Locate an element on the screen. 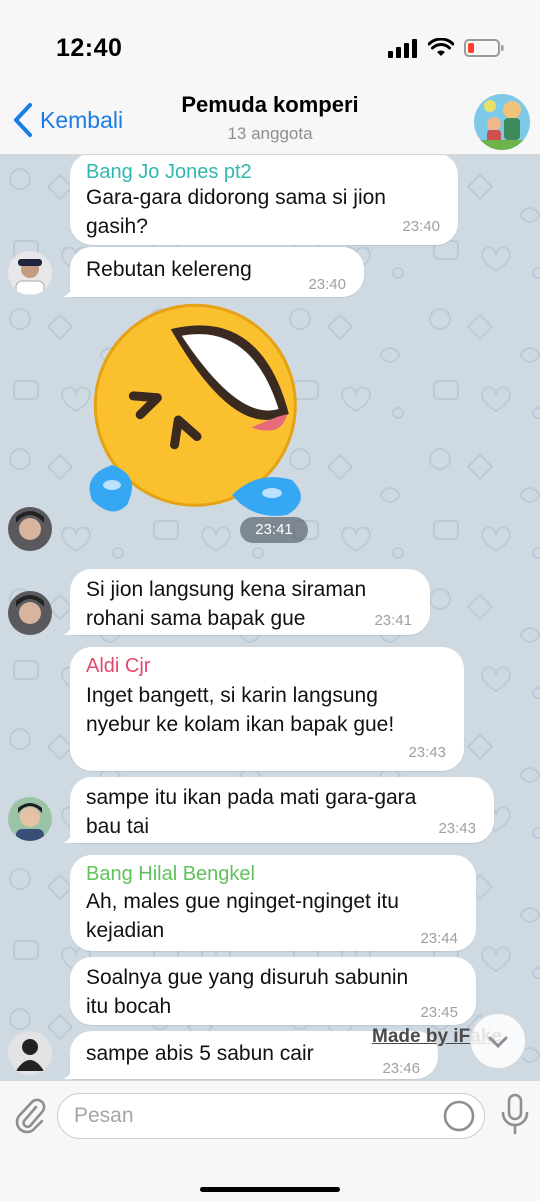  chat-title: Pemuda komperi is located at coordinates (270, 105).